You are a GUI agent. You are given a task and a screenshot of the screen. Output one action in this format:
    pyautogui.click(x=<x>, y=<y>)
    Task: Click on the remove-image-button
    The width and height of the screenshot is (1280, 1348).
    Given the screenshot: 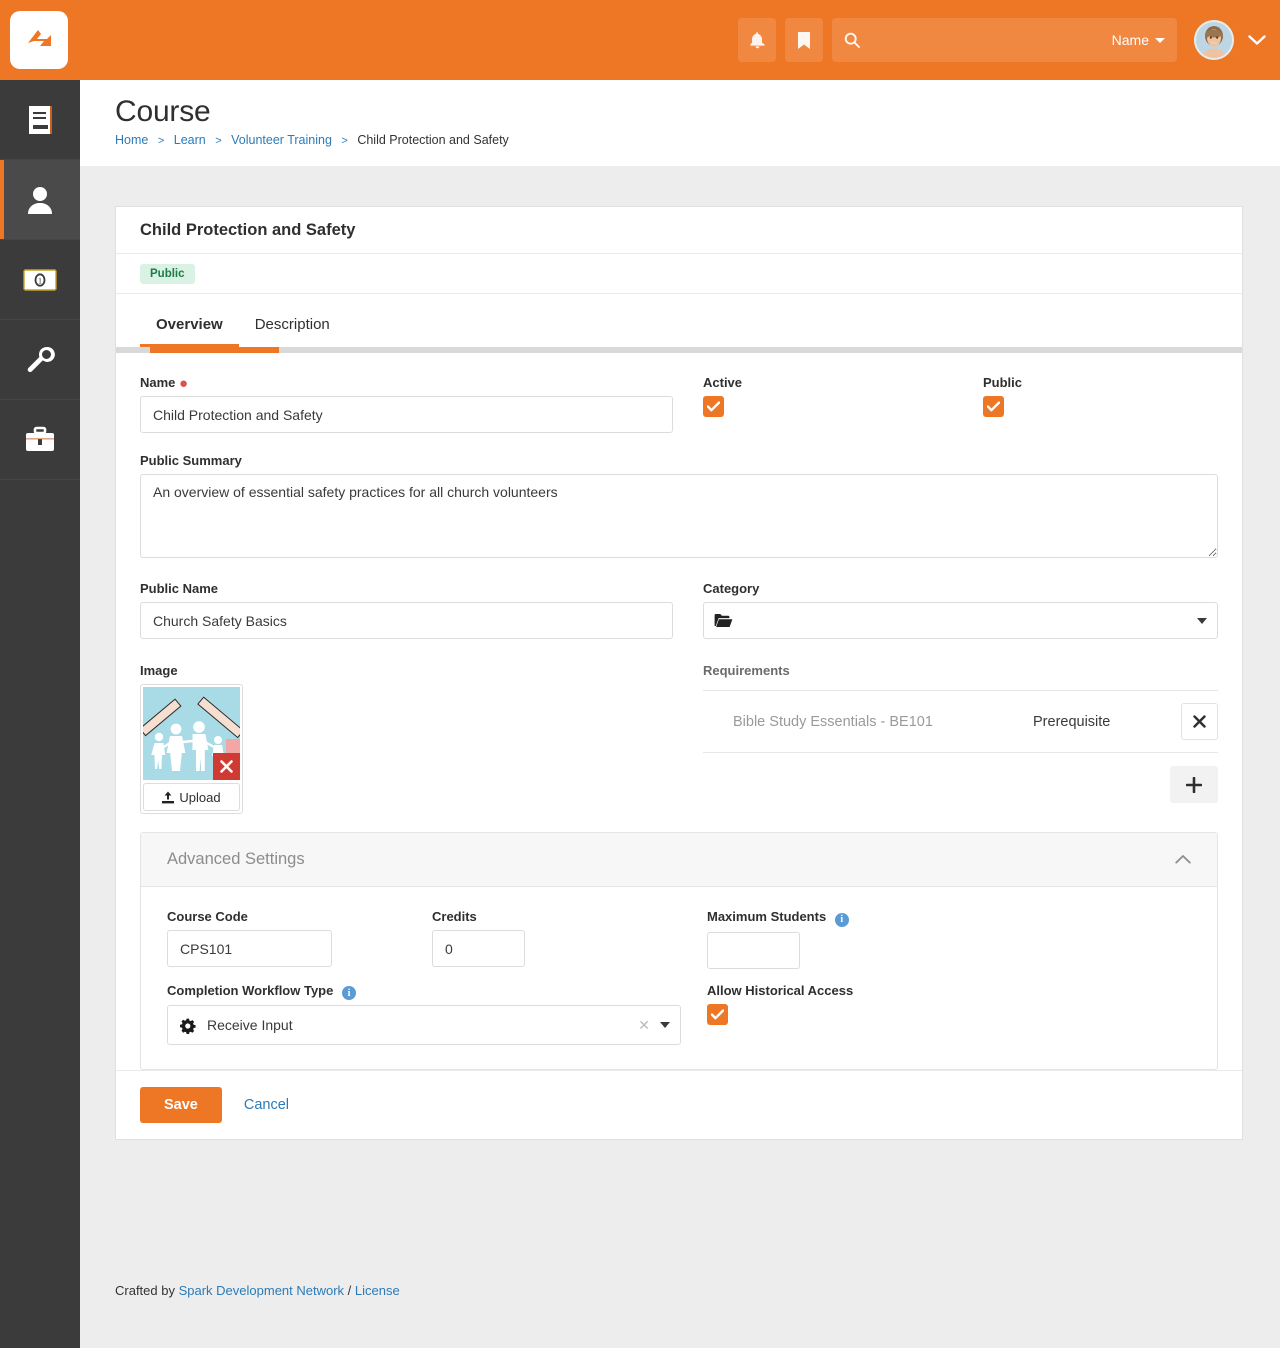 What is the action you would take?
    pyautogui.click(x=226, y=766)
    